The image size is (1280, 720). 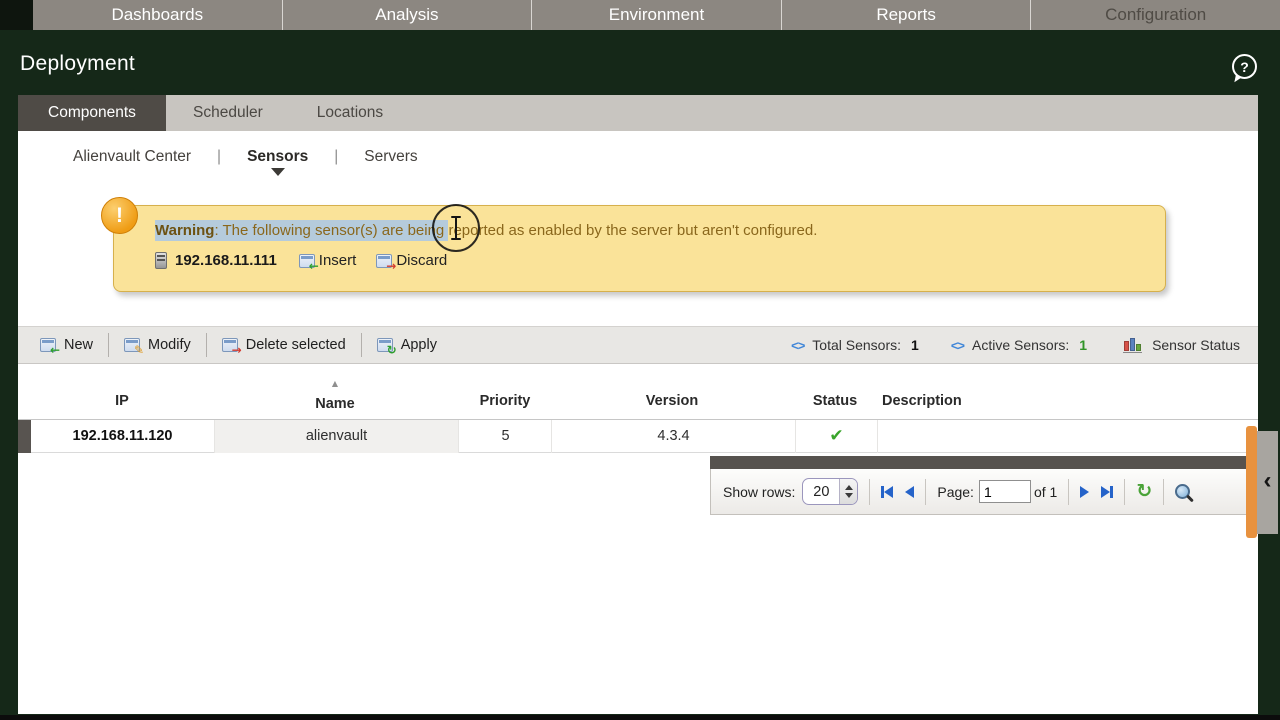 I want to click on last-page-button, so click(x=1107, y=491).